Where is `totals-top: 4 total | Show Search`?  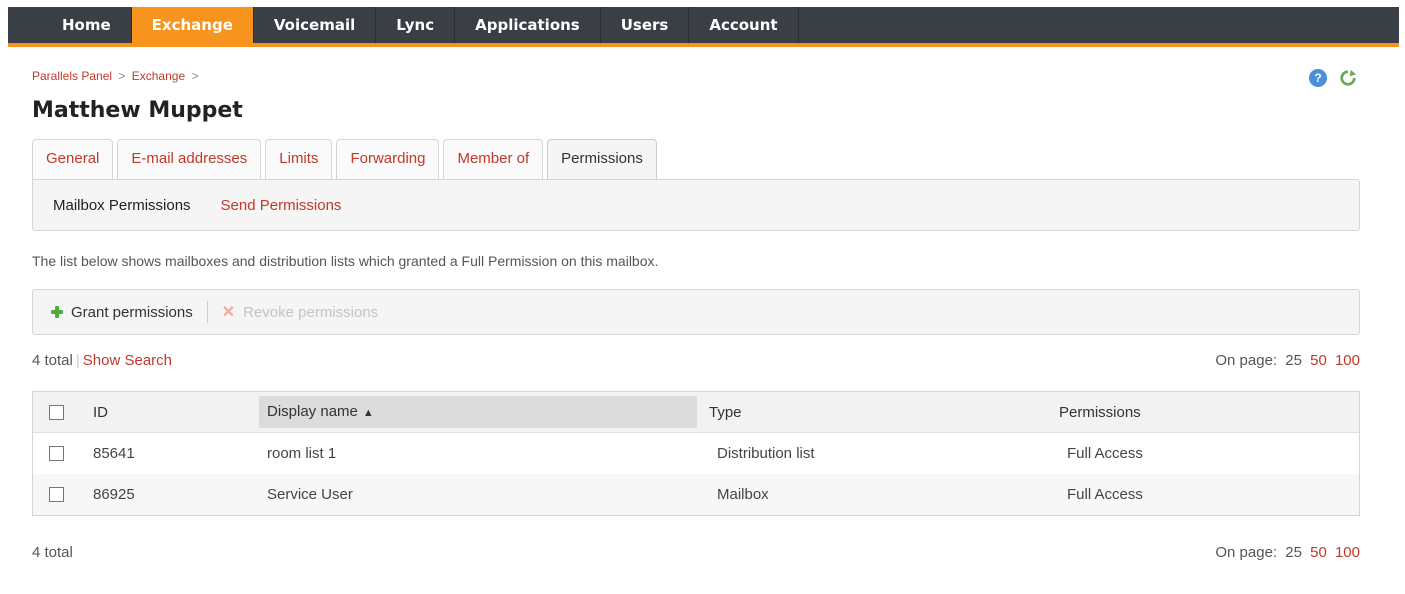
totals-top: 4 total | Show Search is located at coordinates (102, 360).